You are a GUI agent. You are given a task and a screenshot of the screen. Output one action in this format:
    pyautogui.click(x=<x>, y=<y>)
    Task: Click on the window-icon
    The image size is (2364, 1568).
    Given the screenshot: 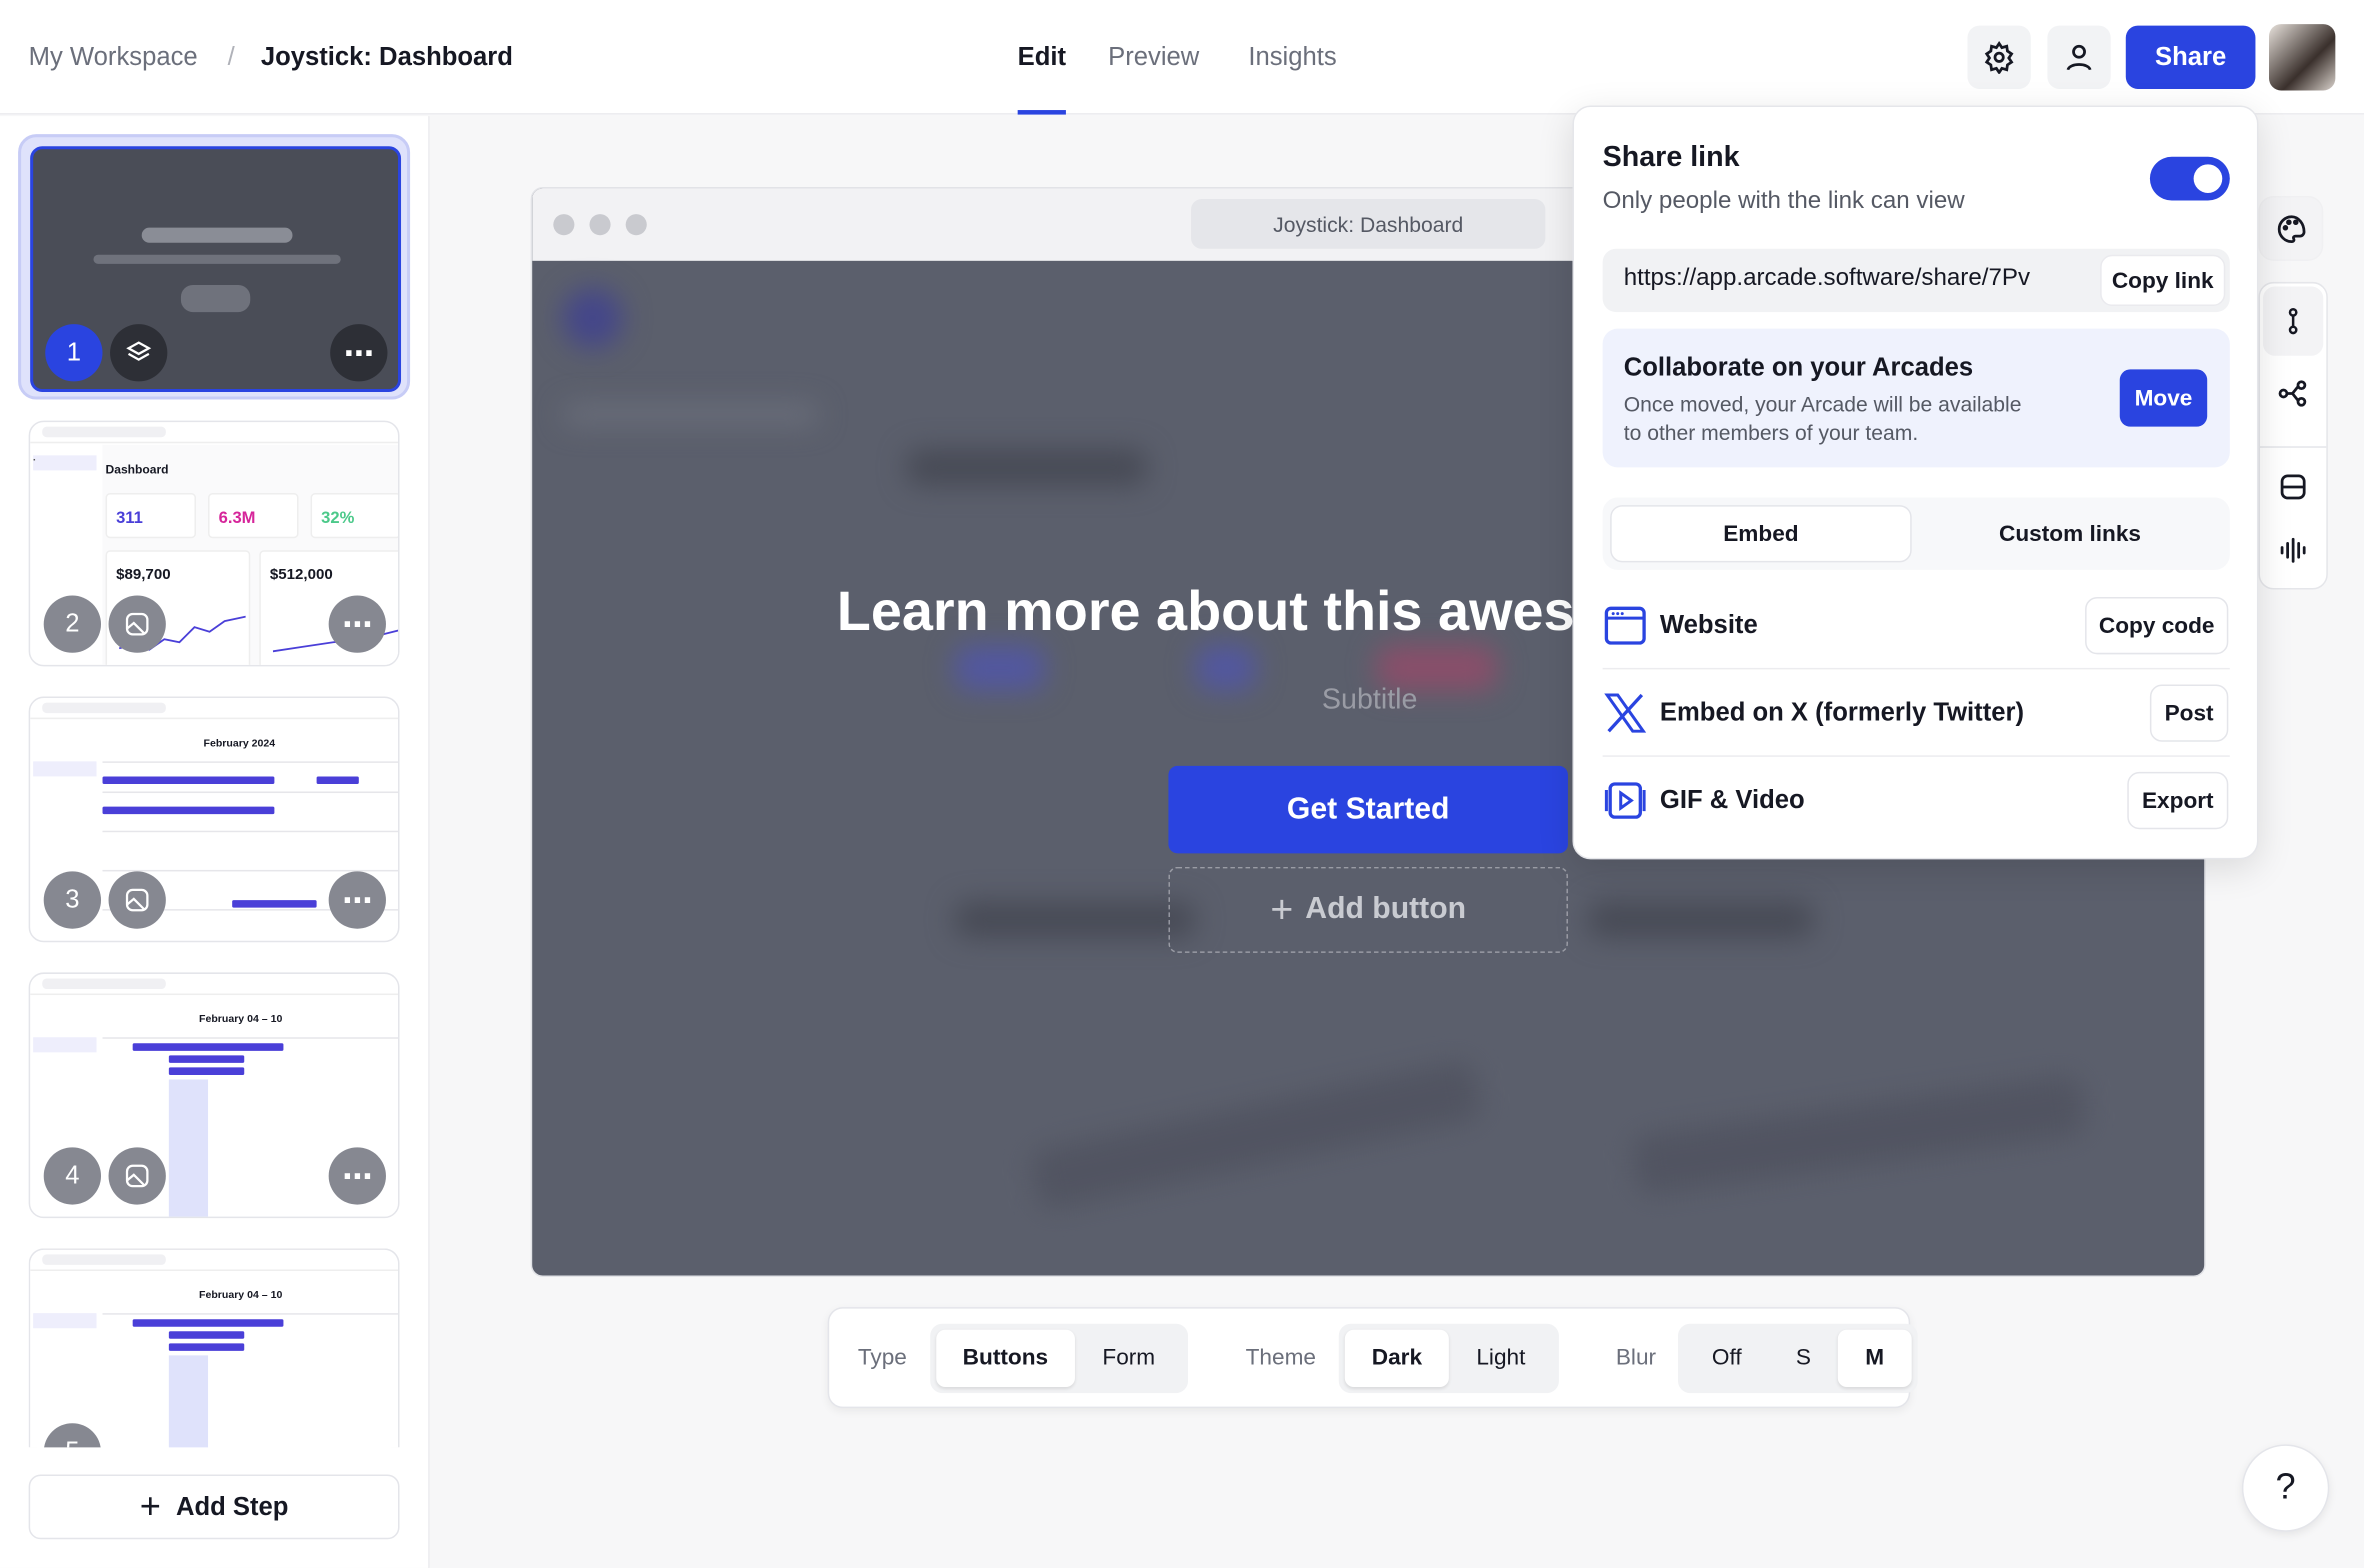 What is the action you would take?
    pyautogui.click(x=2293, y=487)
    